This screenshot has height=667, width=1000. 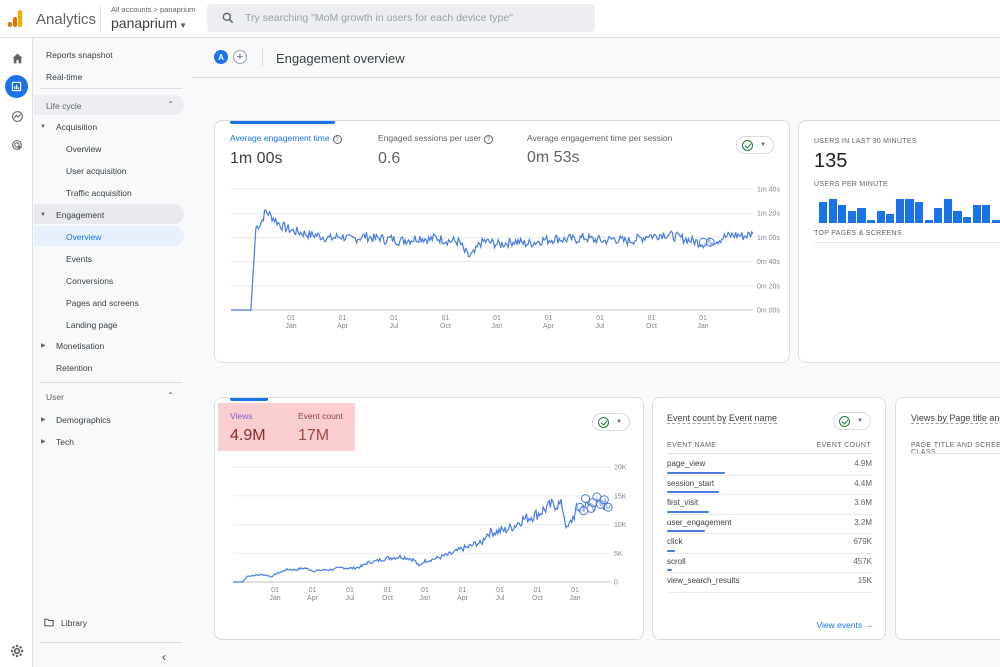 What do you see at coordinates (691, 445) in the screenshot?
I see `column-header-event-name: EVENT NAME` at bounding box center [691, 445].